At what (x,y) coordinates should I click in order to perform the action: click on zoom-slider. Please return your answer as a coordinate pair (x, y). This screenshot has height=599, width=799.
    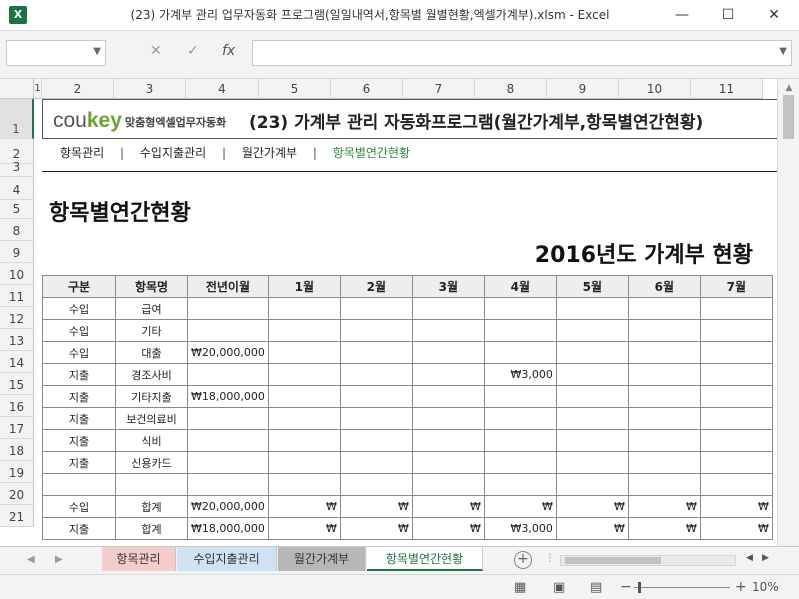
    Looking at the image, I should click on (682, 587).